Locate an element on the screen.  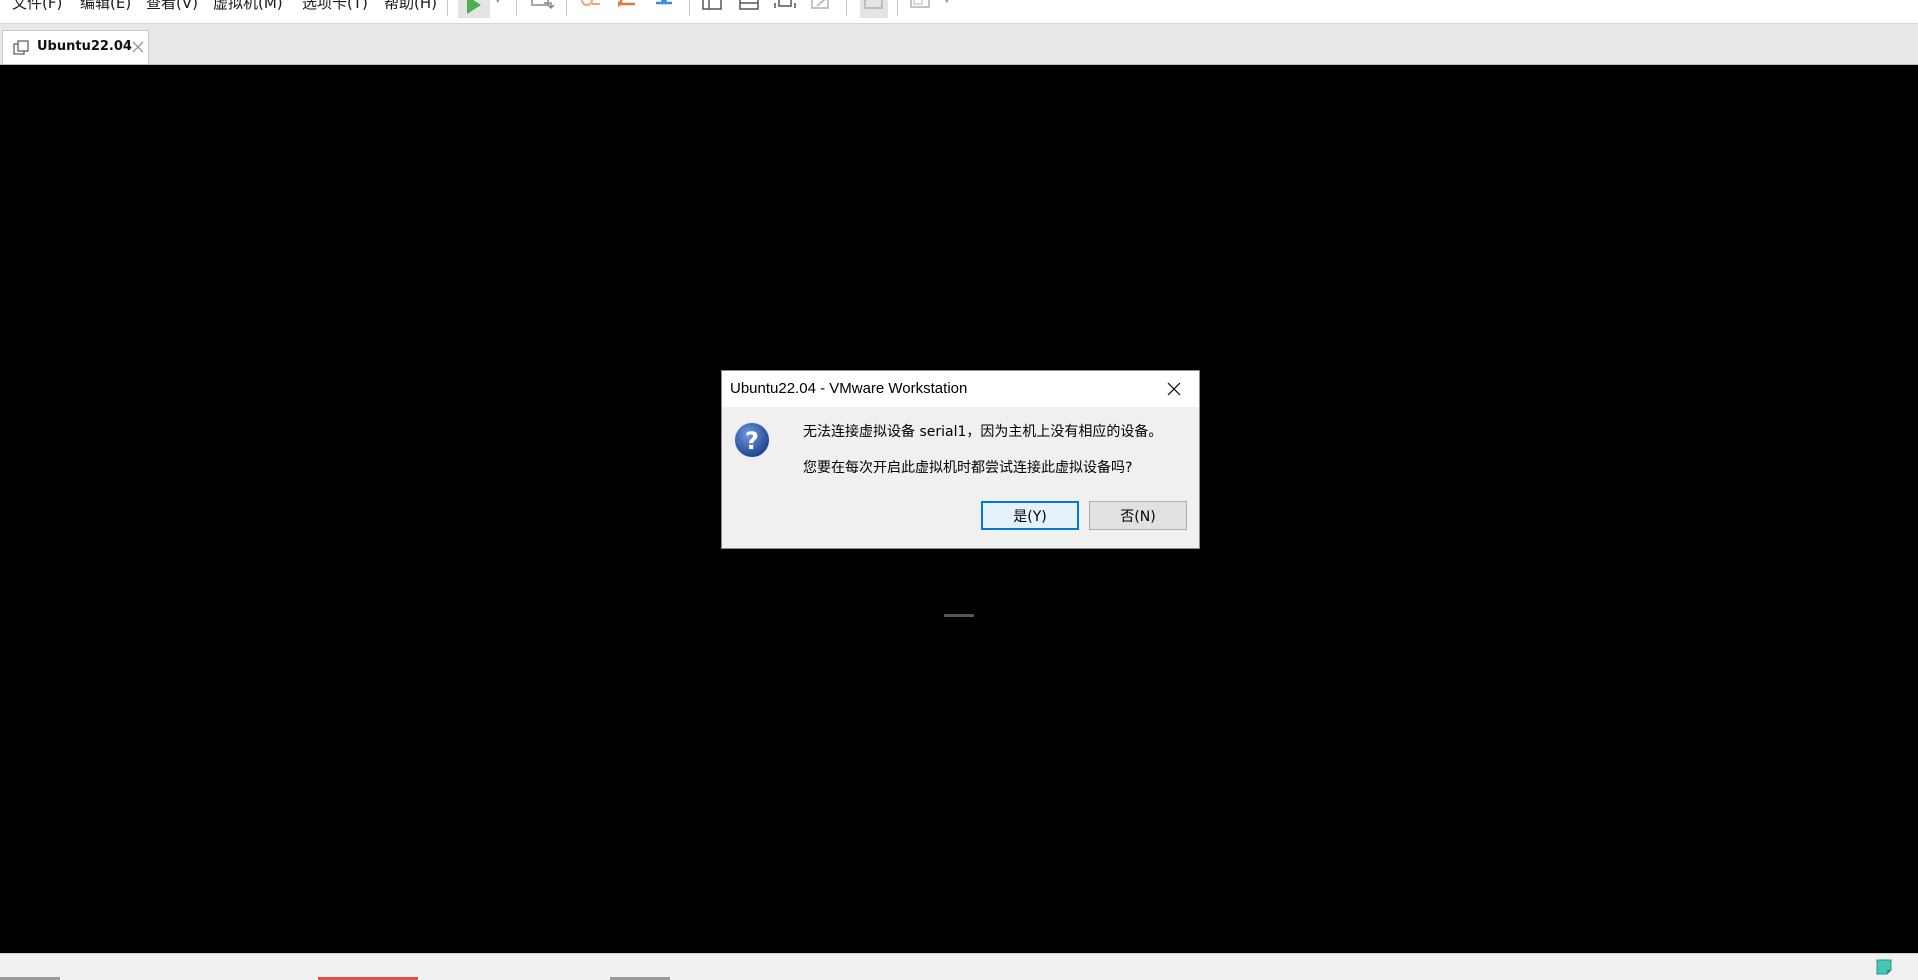
menu-vm: 虚拟机(M) is located at coordinates (248, 6).